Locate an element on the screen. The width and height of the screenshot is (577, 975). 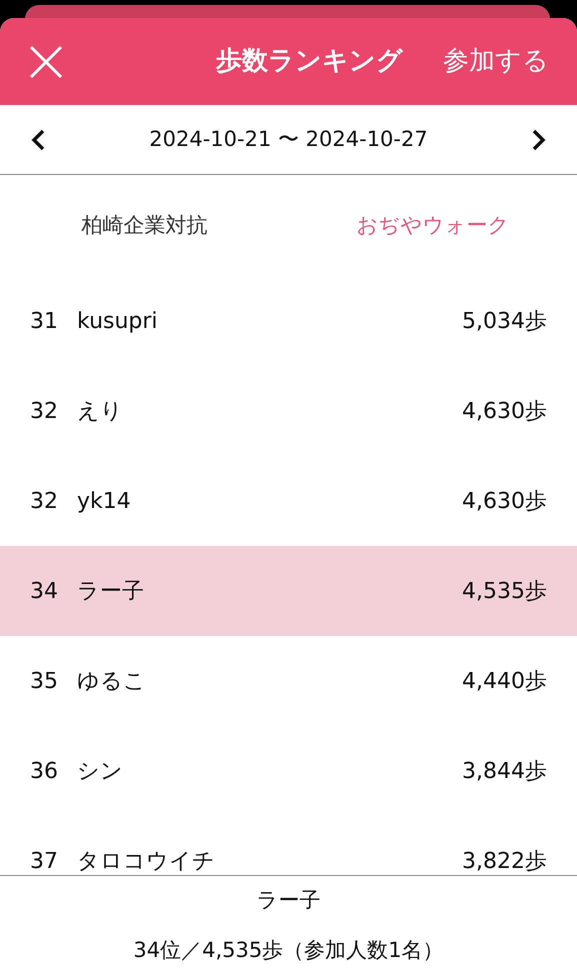
rank-number: 36 is located at coordinates (44, 772).